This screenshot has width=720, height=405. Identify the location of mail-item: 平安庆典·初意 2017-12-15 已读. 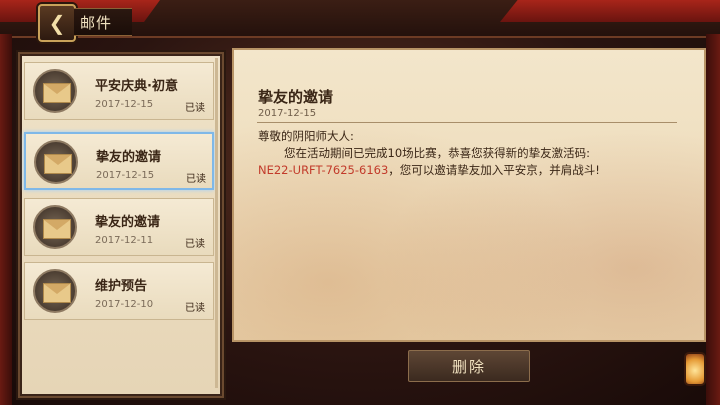
(119, 91).